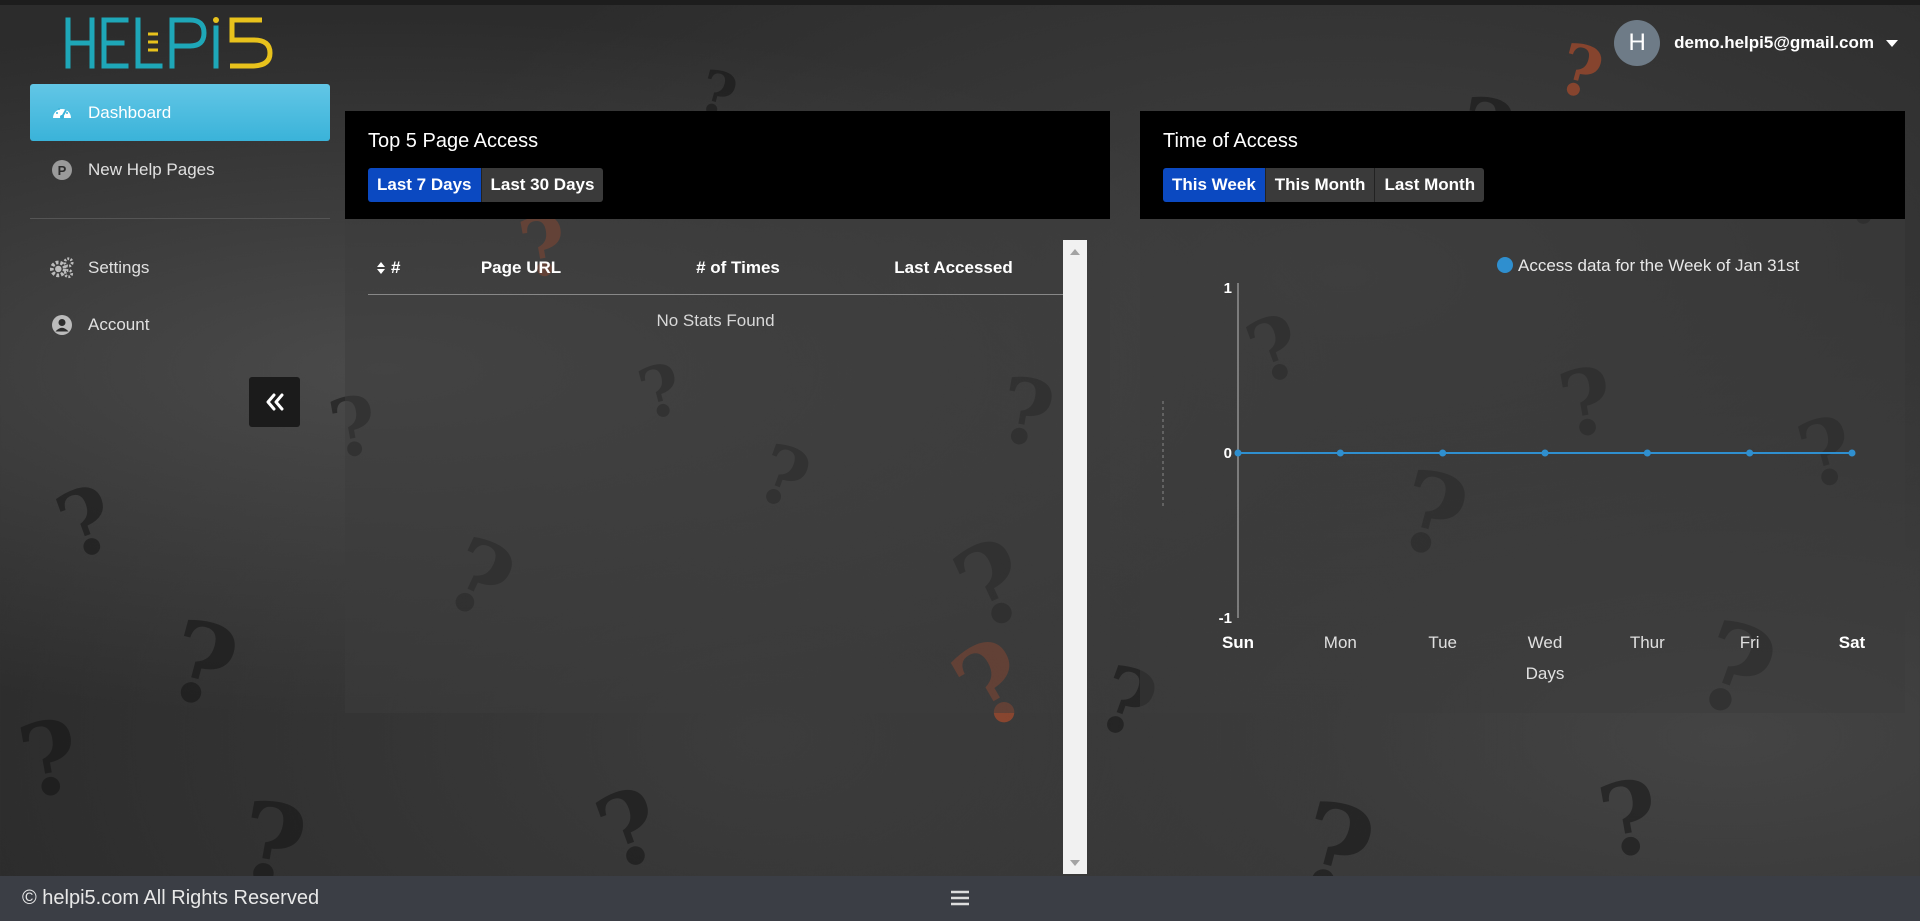 The height and width of the screenshot is (921, 1920). I want to click on user-circle-icon, so click(62, 325).